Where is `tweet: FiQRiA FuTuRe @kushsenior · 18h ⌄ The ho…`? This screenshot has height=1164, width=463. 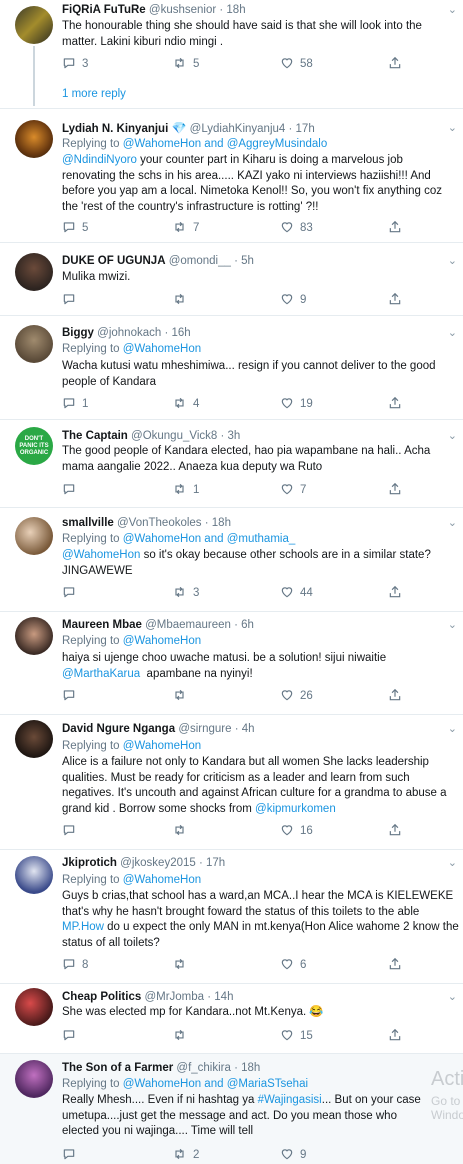
tweet: FiQRiA FuTuRe @kushsenior · 18h ⌄ The ho… is located at coordinates (231, 54).